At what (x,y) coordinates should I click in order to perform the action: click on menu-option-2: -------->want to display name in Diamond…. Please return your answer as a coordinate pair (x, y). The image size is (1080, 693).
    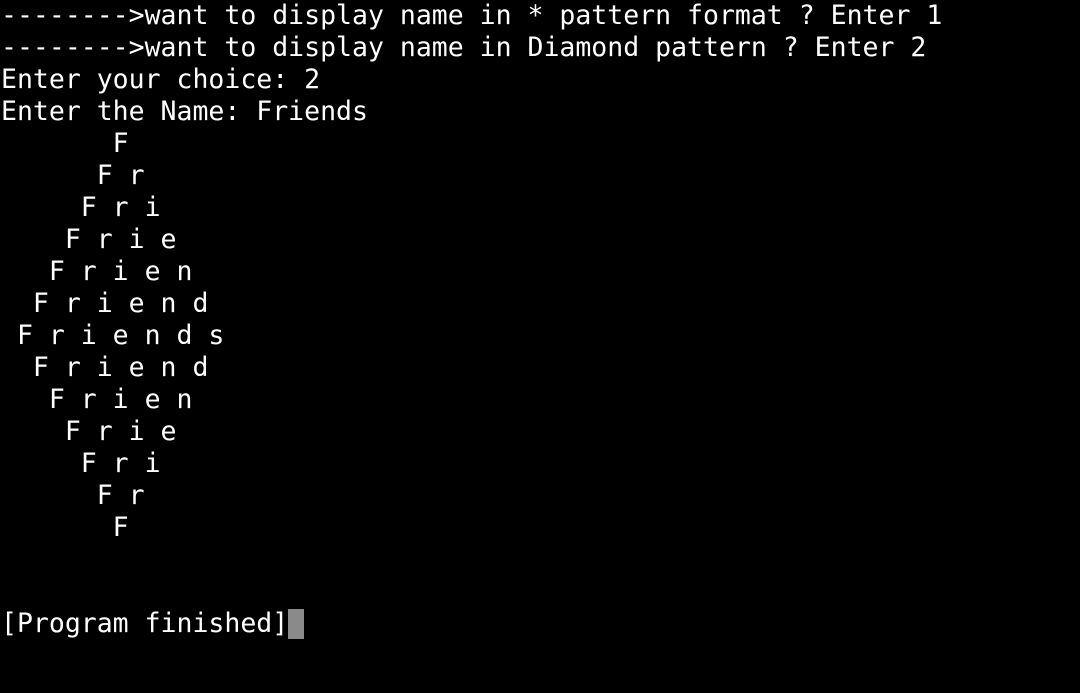
    Looking at the image, I should click on (464, 47).